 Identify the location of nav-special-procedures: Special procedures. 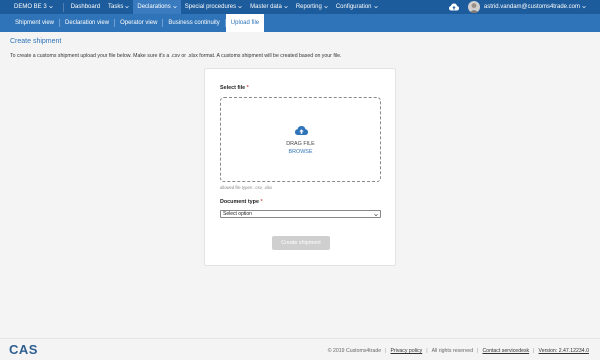
(213, 7).